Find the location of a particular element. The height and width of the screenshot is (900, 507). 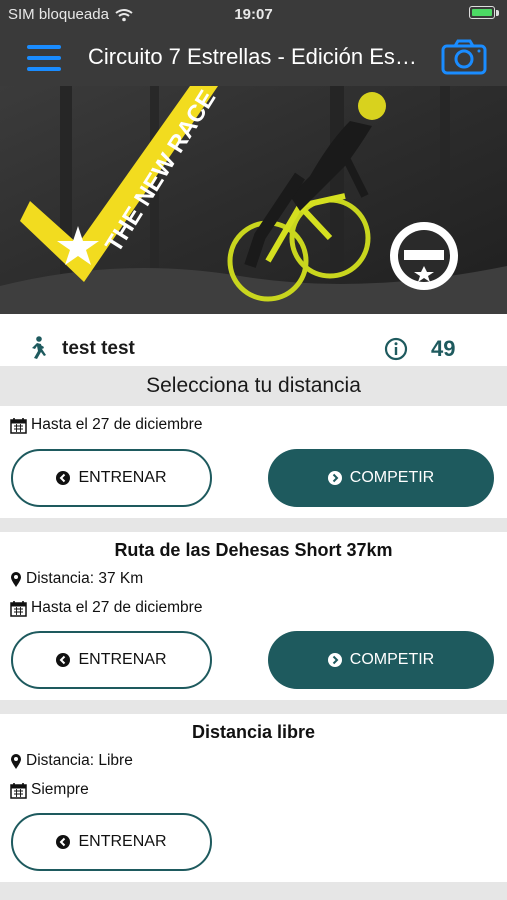

distance-title: Distancia libre is located at coordinates (253, 732).